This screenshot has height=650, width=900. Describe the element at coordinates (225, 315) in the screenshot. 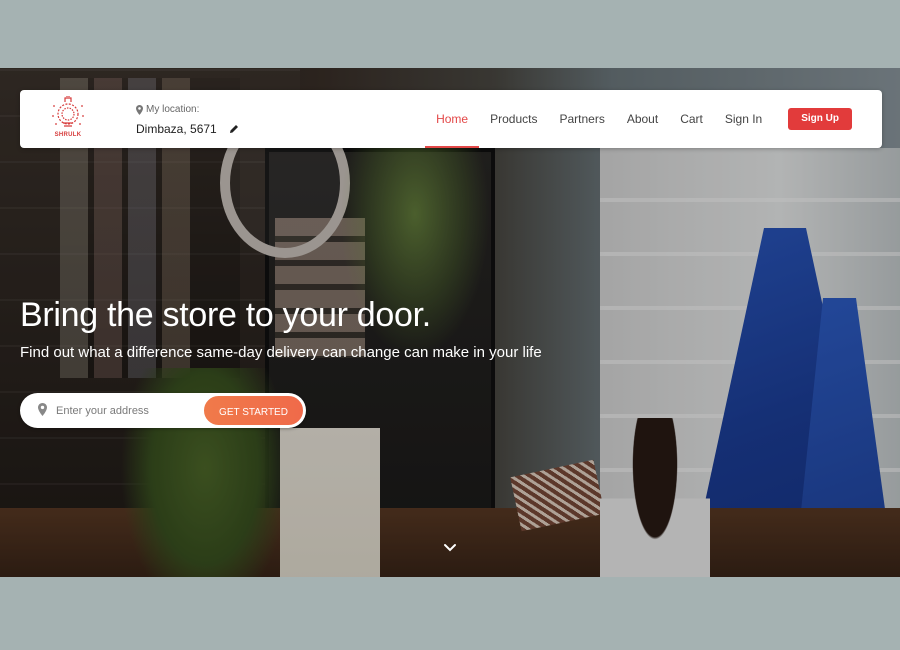

I see `hero-title: Bring the store to your door.` at that location.